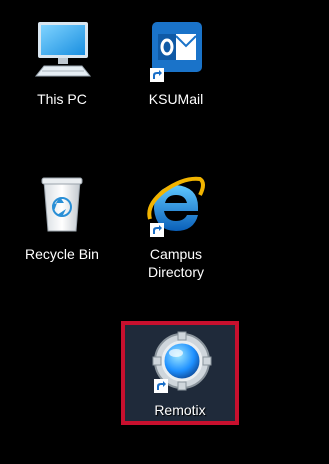  I want to click on computer-icon, so click(62, 51).